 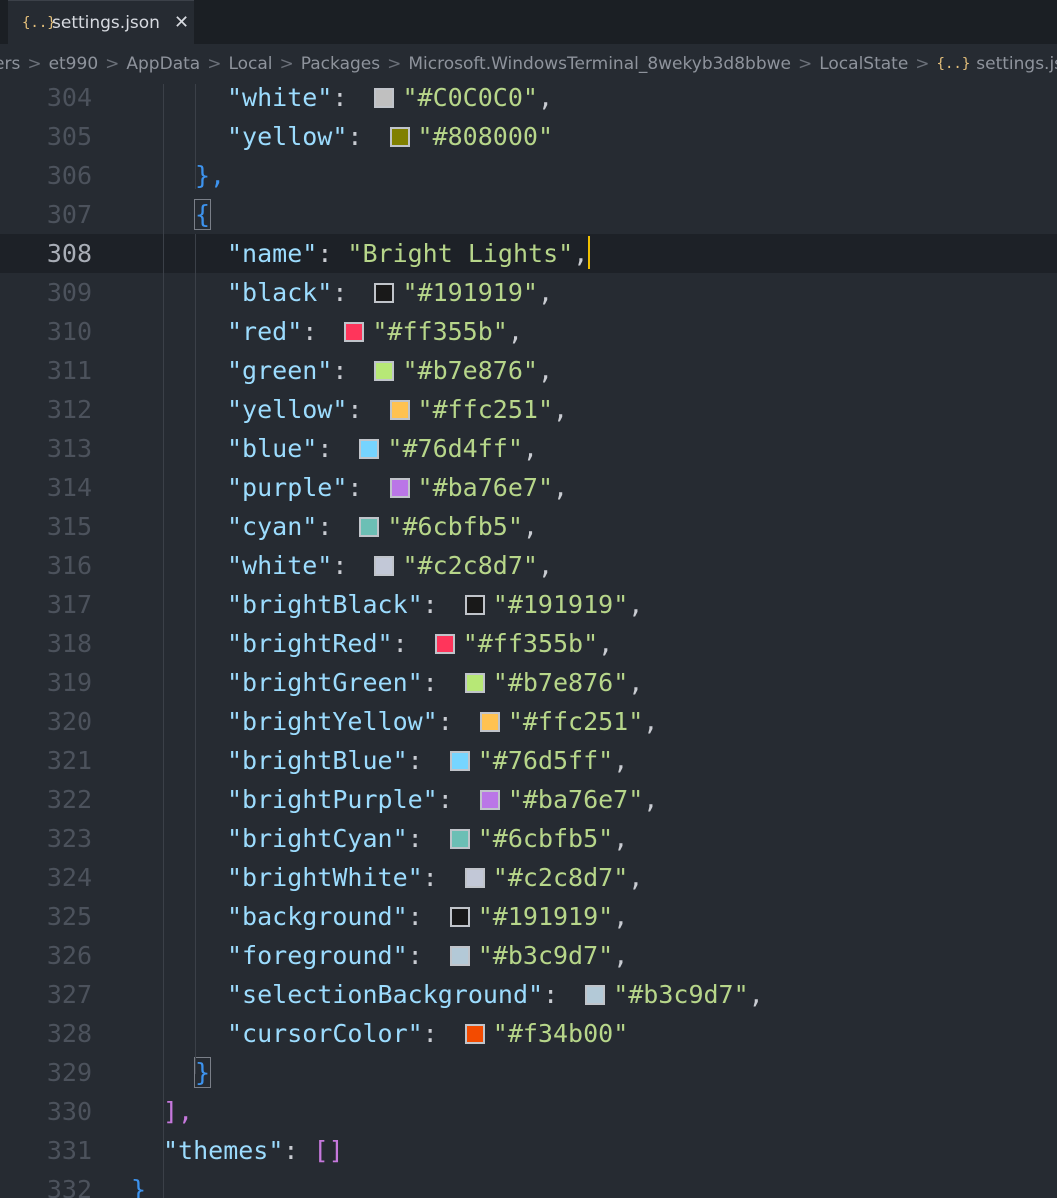 I want to click on json-value: "#C0C0C0", so click(x=470, y=98).